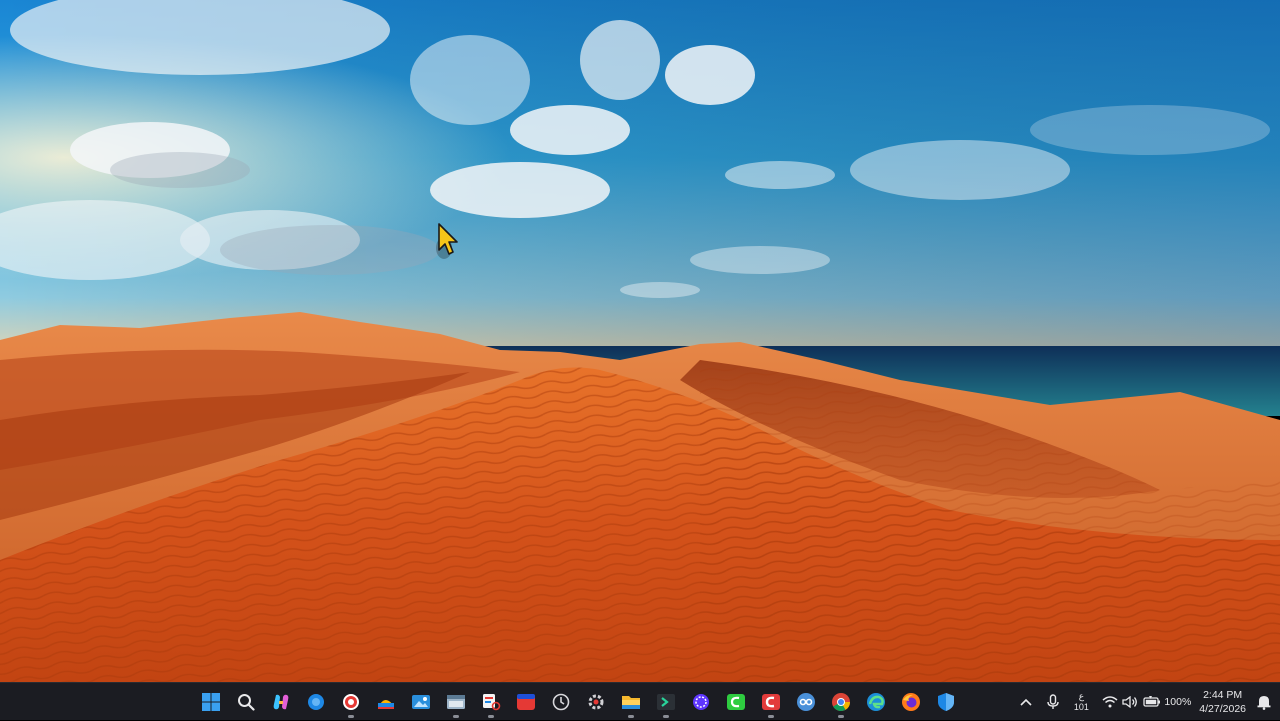 This screenshot has width=1280, height=721. I want to click on clock-date: 4/27/2026, so click(1222, 709).